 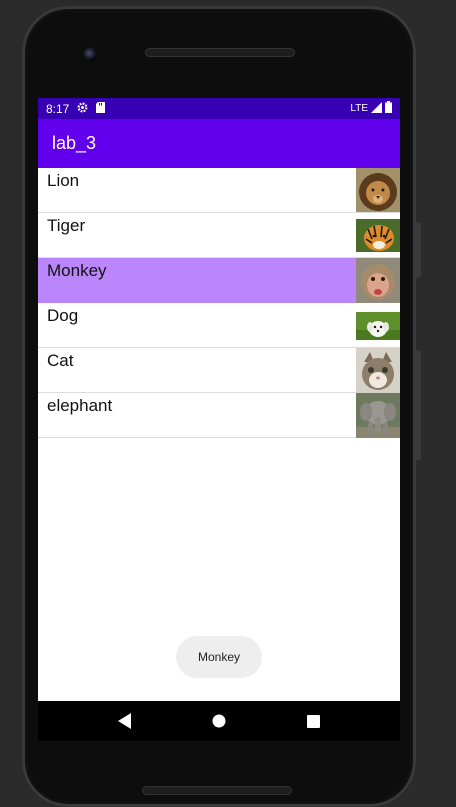 I want to click on dog-image, so click(x=378, y=326).